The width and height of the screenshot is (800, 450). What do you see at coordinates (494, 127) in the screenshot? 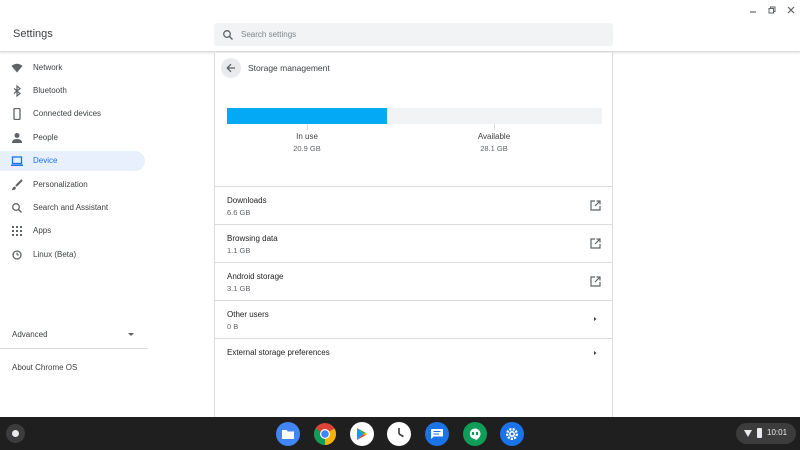
I see `available-tick` at bounding box center [494, 127].